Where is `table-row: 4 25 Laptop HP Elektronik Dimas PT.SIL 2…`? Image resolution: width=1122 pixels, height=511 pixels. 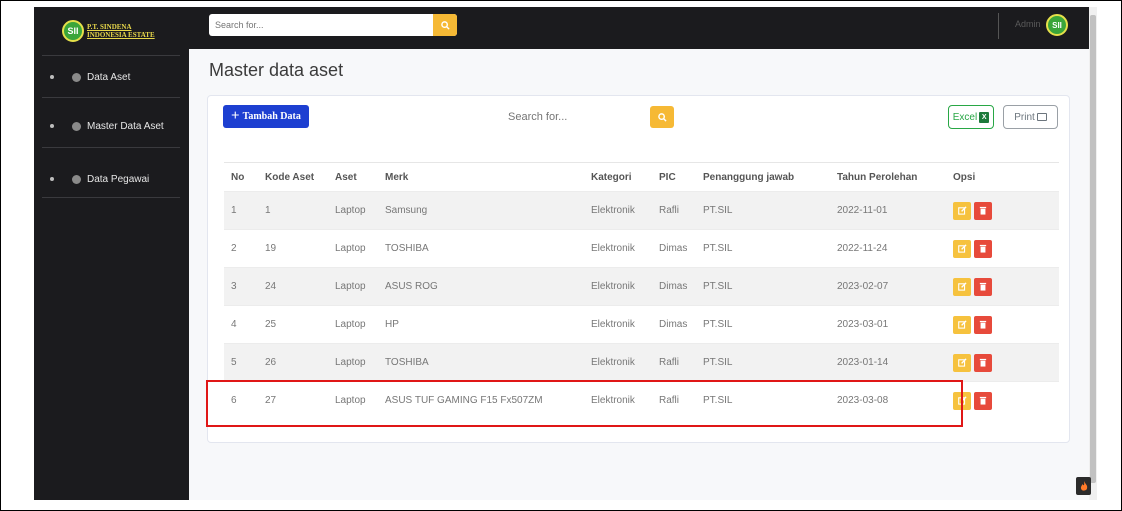
table-row: 4 25 Laptop HP Elektronik Dimas PT.SIL 2… is located at coordinates (641, 324).